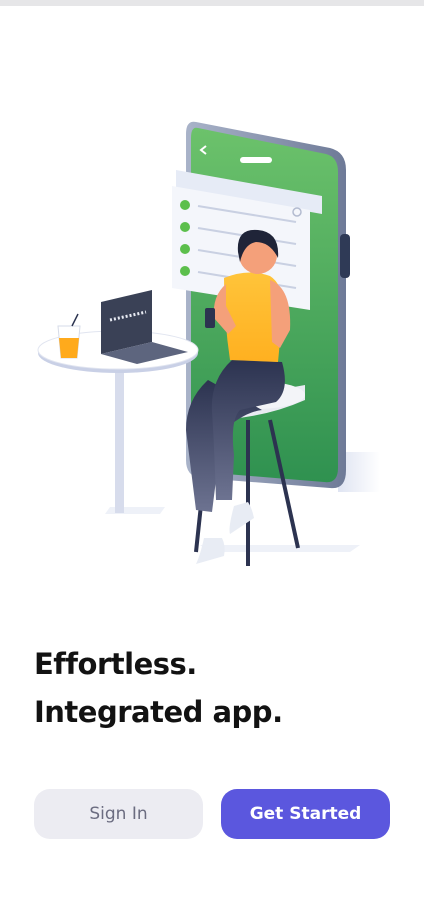 This screenshot has height=921, width=424. What do you see at coordinates (305, 814) in the screenshot?
I see `get-started-button: Get Started` at bounding box center [305, 814].